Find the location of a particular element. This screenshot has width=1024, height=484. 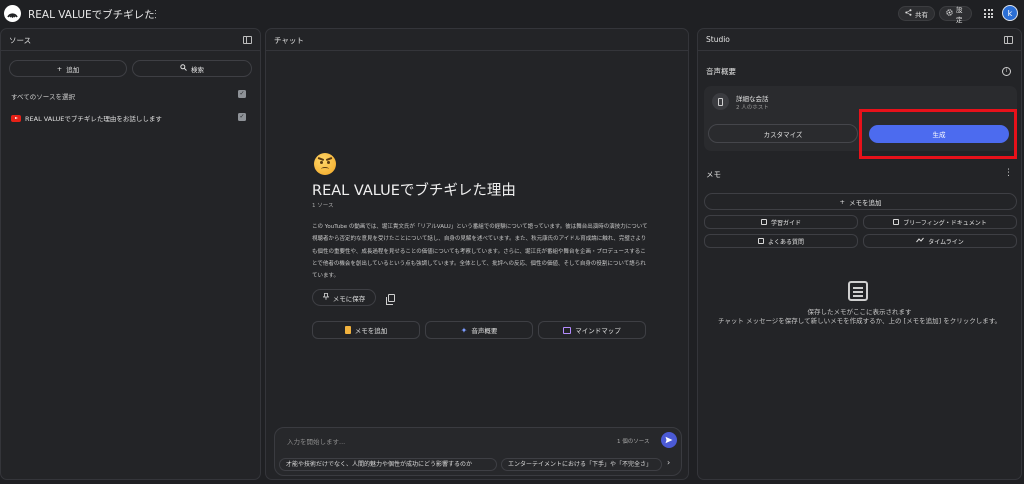

apps-grid-icon is located at coordinates (988, 13).